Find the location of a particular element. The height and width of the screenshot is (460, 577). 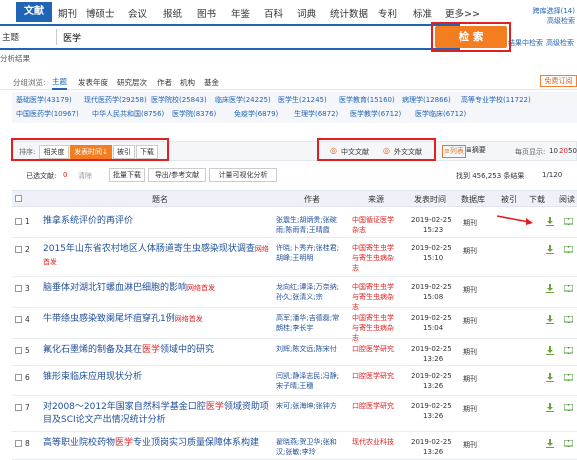

row-title-link: 高等职业院校药物医学专业顶岗实习质量保障体系构建 is located at coordinates (157, 443).